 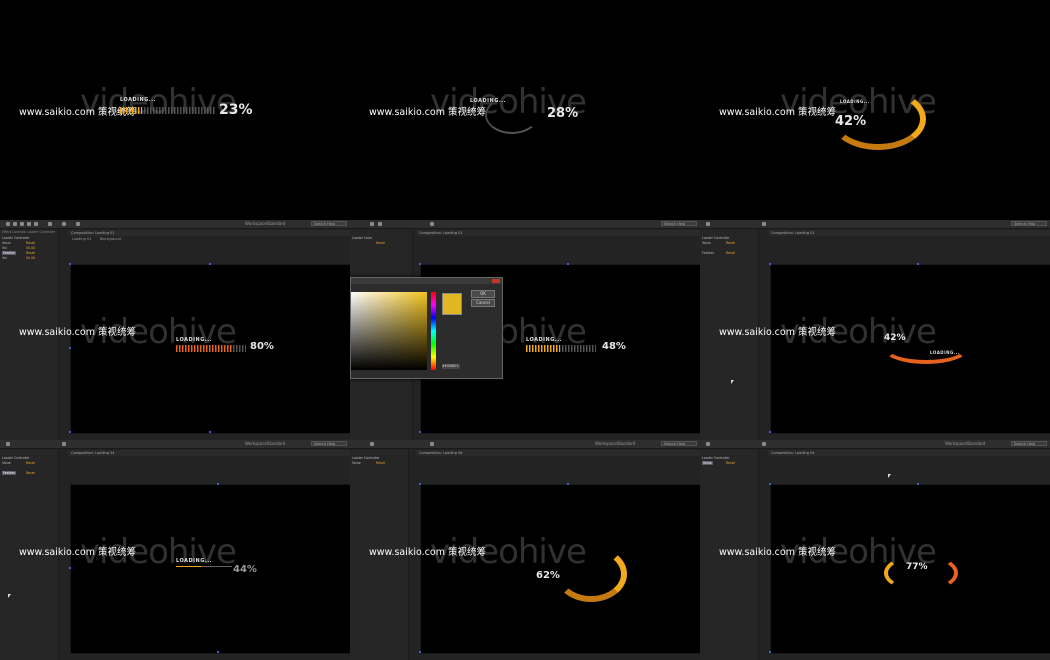 I want to click on camera-tool-icon, so click(x=36, y=224).